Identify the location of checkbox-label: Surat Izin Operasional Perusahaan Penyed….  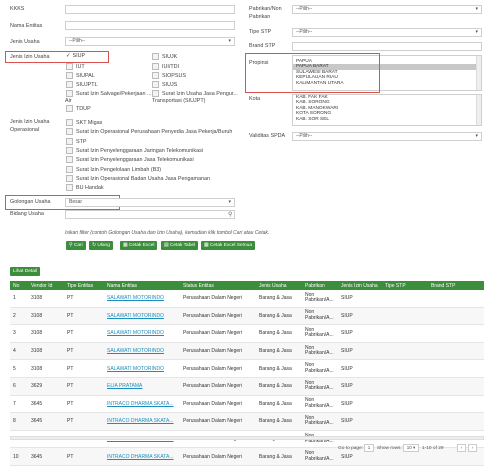
(154, 131).